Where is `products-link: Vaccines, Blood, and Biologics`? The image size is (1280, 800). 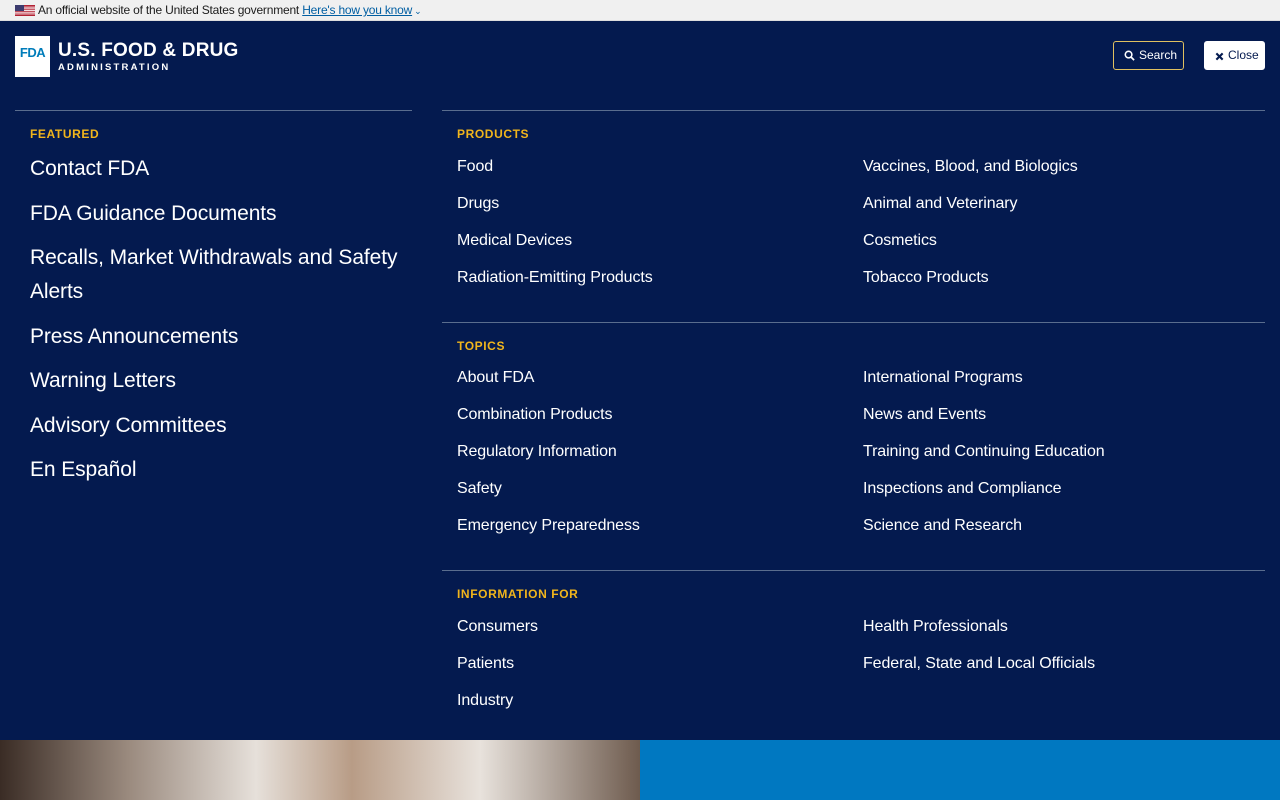 products-link: Vaccines, Blood, and Biologics is located at coordinates (970, 167).